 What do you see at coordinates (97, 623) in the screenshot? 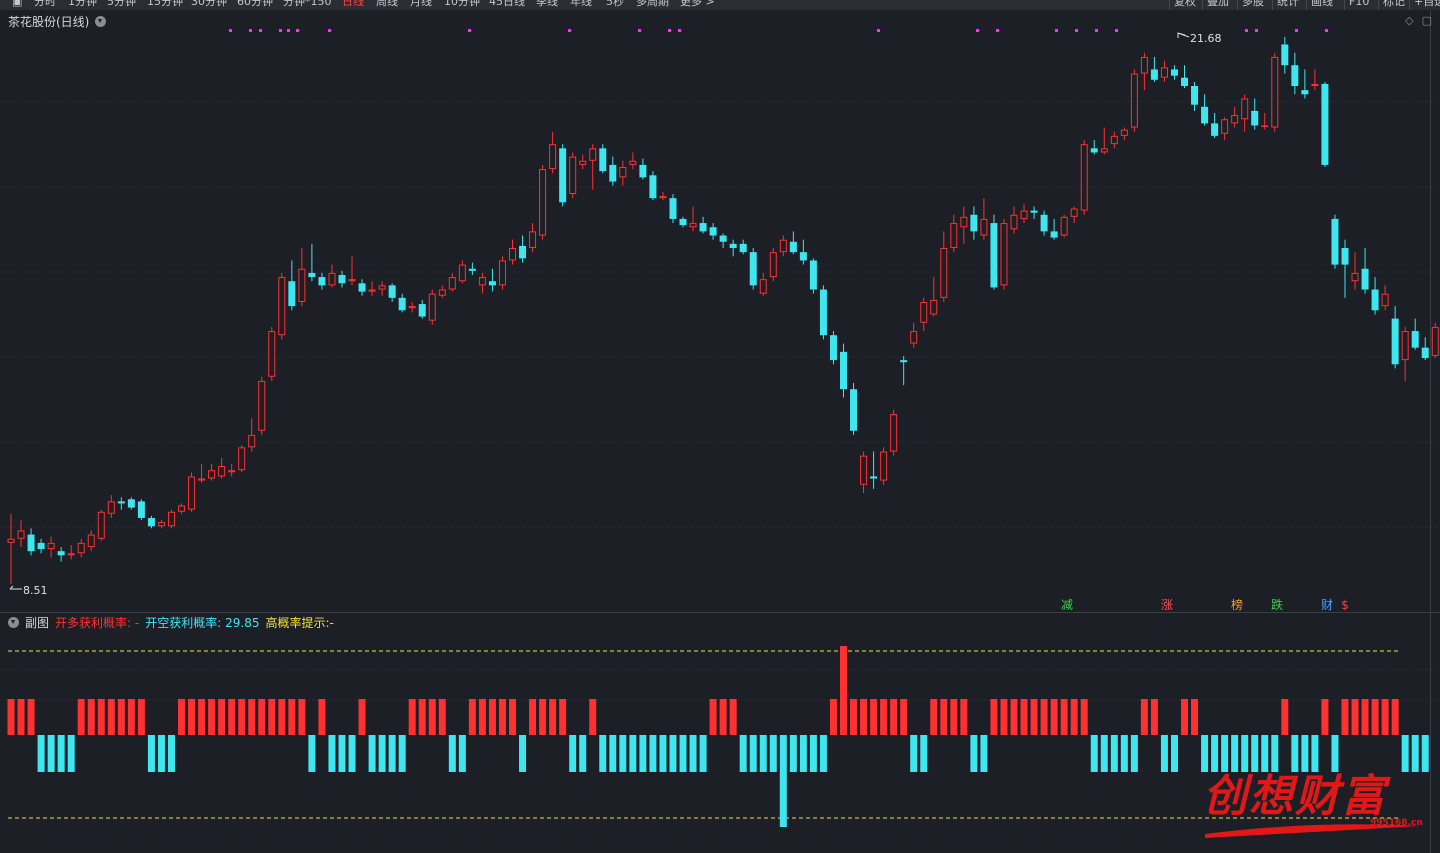
I see `long-prob-label: 开多获利概率: -` at bounding box center [97, 623].